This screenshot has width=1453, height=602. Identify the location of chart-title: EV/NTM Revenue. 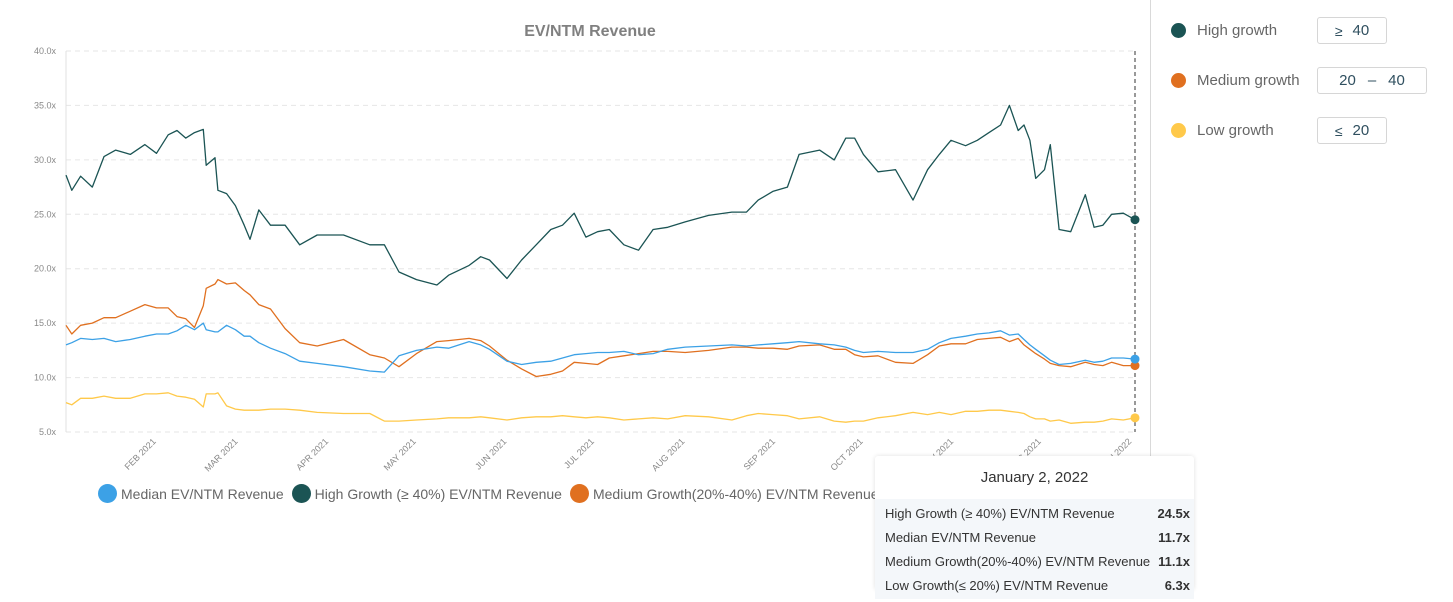
(590, 31).